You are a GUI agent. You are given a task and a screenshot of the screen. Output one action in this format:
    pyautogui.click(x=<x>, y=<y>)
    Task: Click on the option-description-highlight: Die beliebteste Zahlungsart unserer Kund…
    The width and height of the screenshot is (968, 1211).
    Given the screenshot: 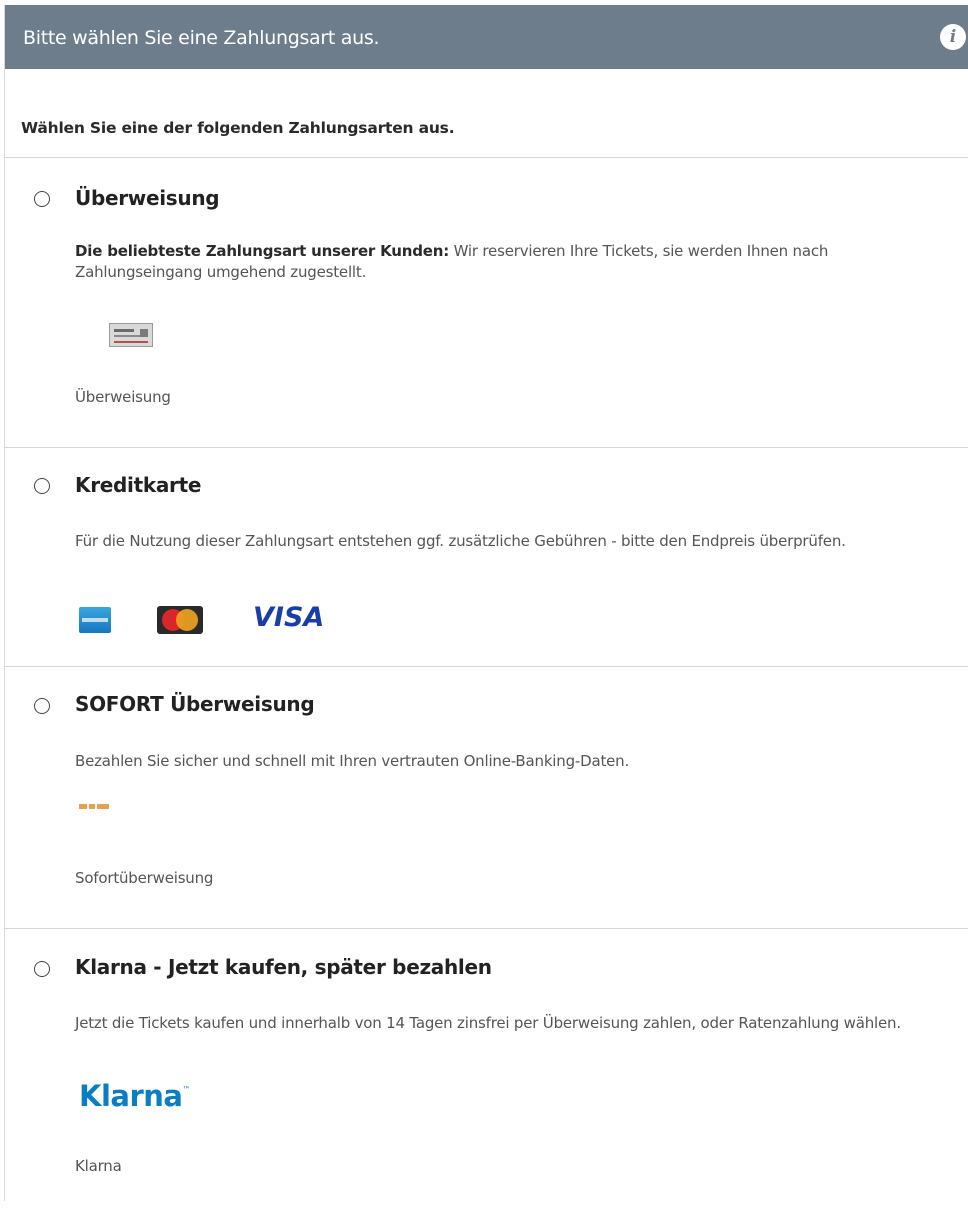 What is the action you would take?
    pyautogui.click(x=262, y=251)
    